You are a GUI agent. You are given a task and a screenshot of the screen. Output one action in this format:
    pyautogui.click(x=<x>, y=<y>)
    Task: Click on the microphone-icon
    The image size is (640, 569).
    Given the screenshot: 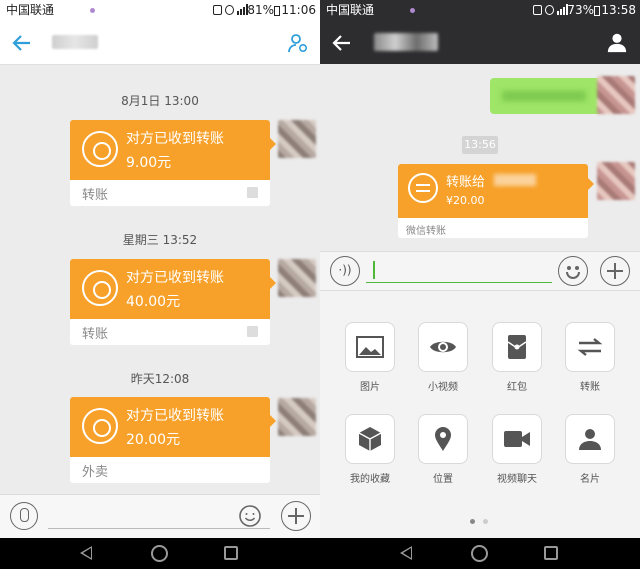 What is the action you would take?
    pyautogui.click(x=24, y=516)
    